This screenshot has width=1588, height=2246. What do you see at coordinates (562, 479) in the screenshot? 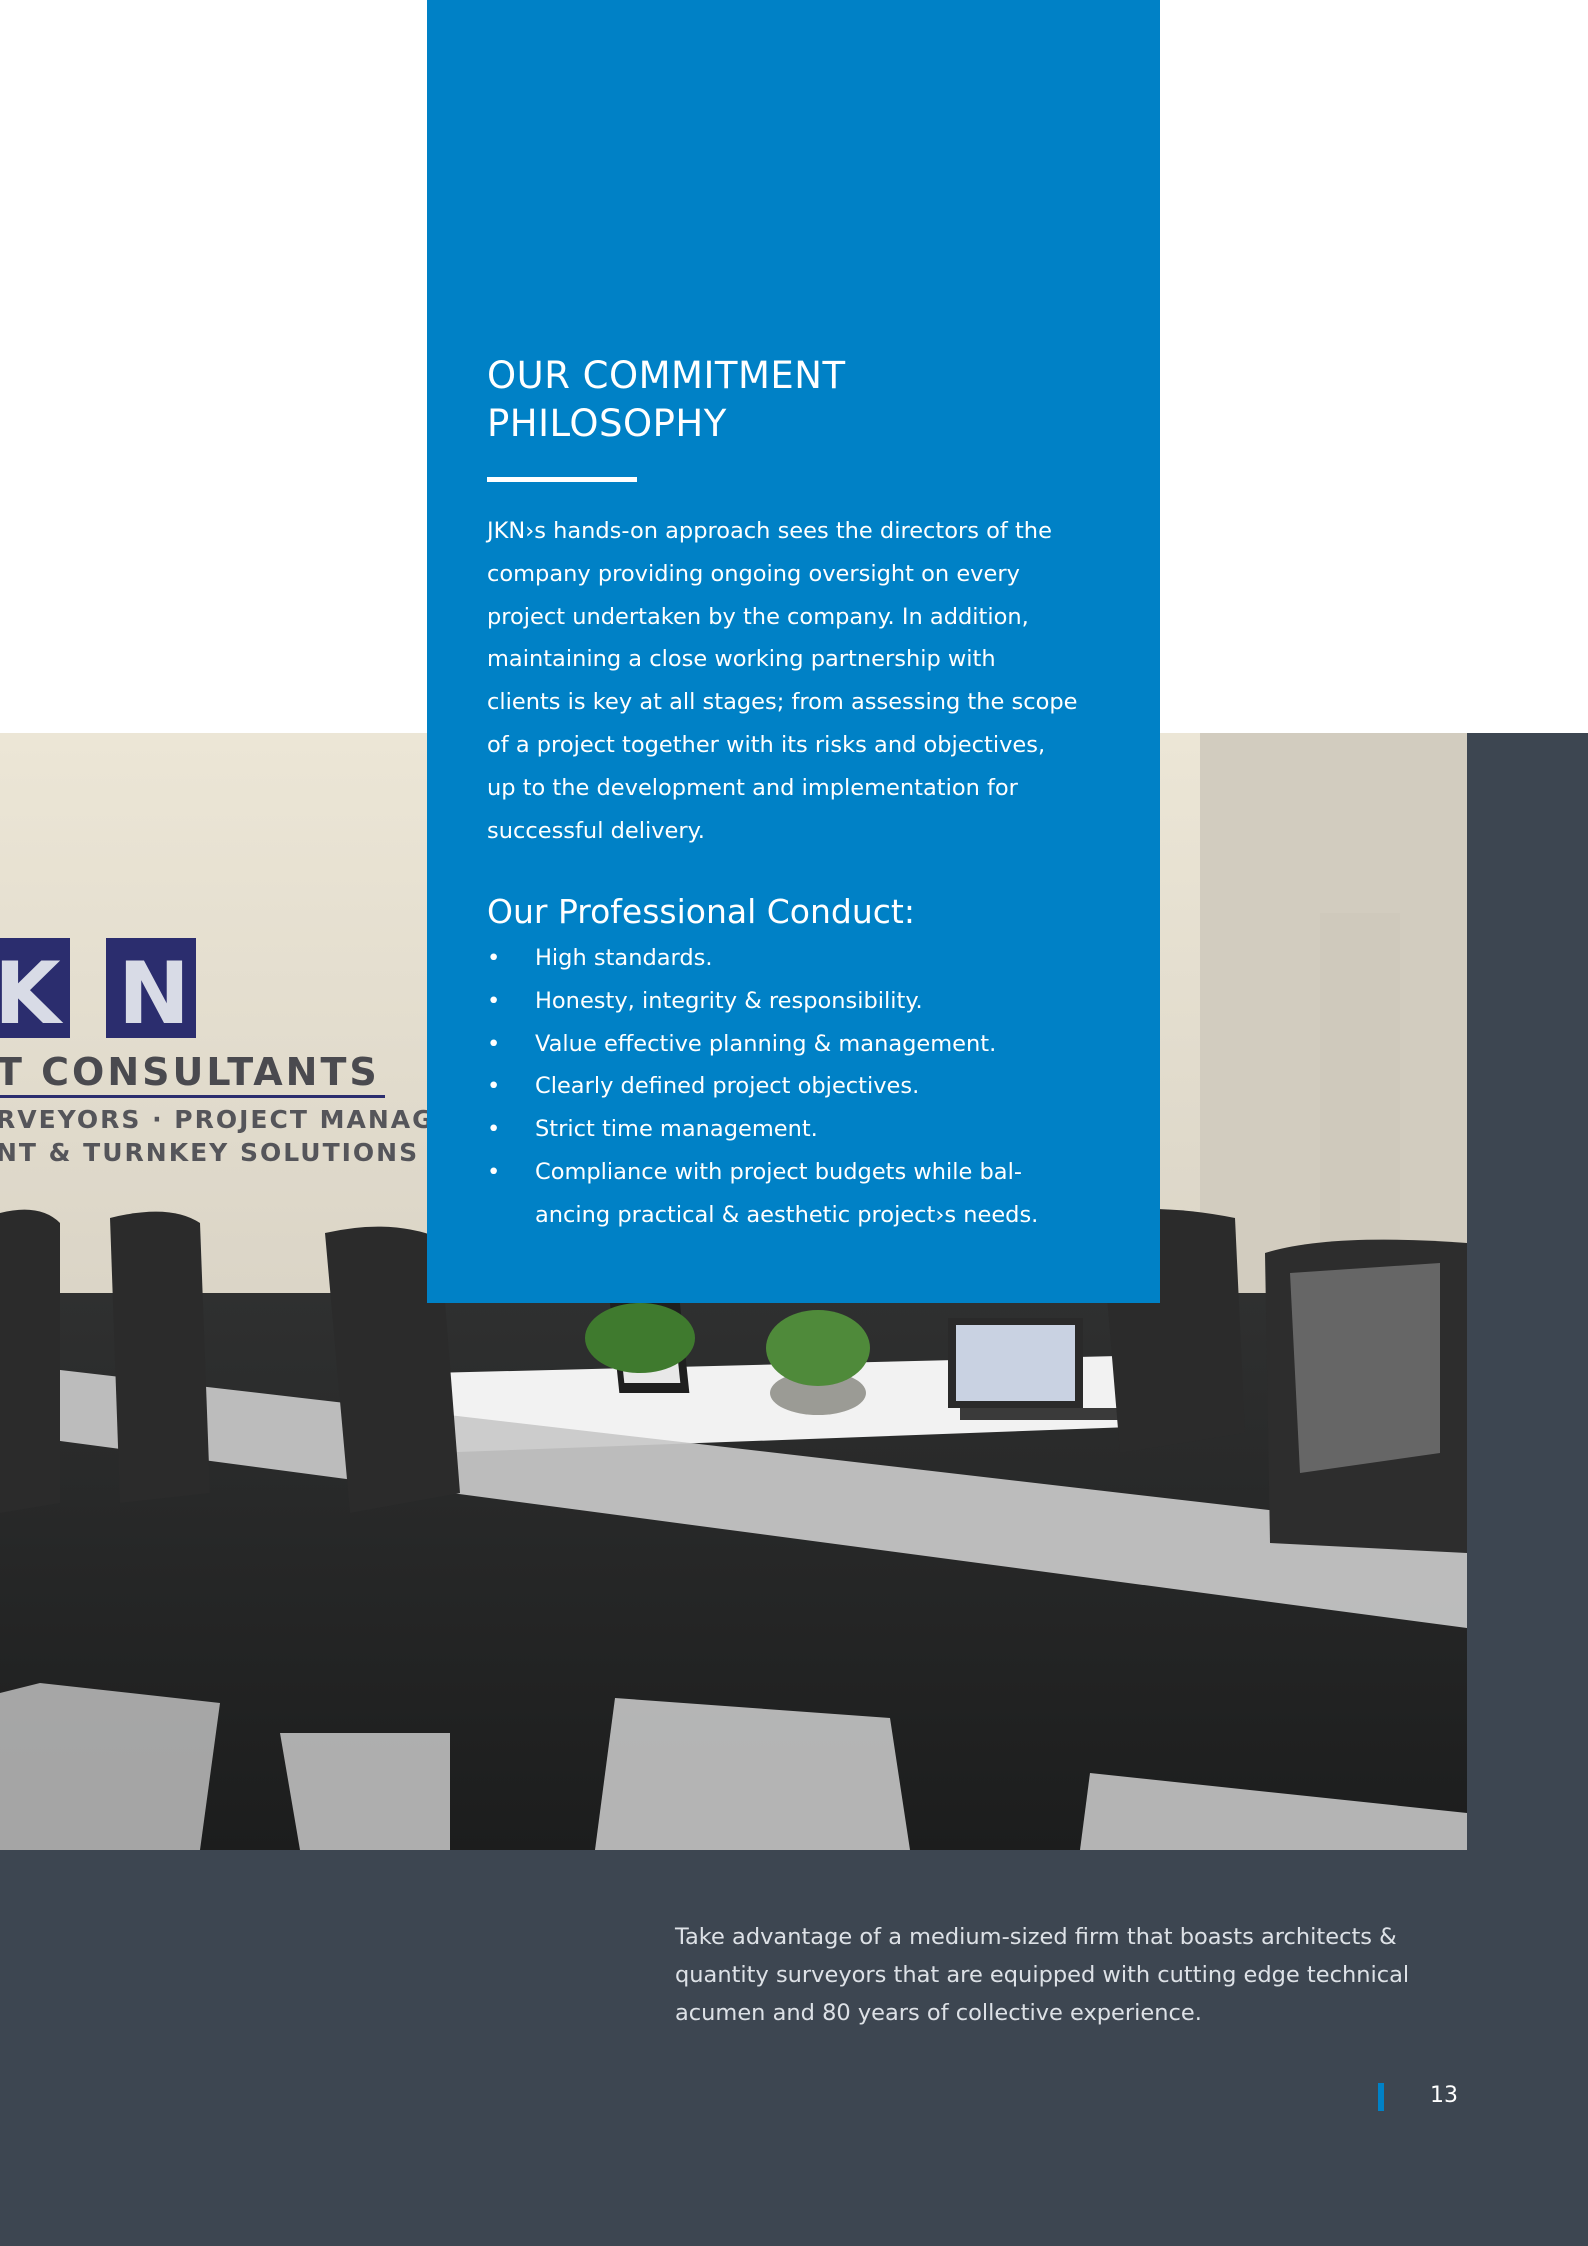
I see `title-divider` at bounding box center [562, 479].